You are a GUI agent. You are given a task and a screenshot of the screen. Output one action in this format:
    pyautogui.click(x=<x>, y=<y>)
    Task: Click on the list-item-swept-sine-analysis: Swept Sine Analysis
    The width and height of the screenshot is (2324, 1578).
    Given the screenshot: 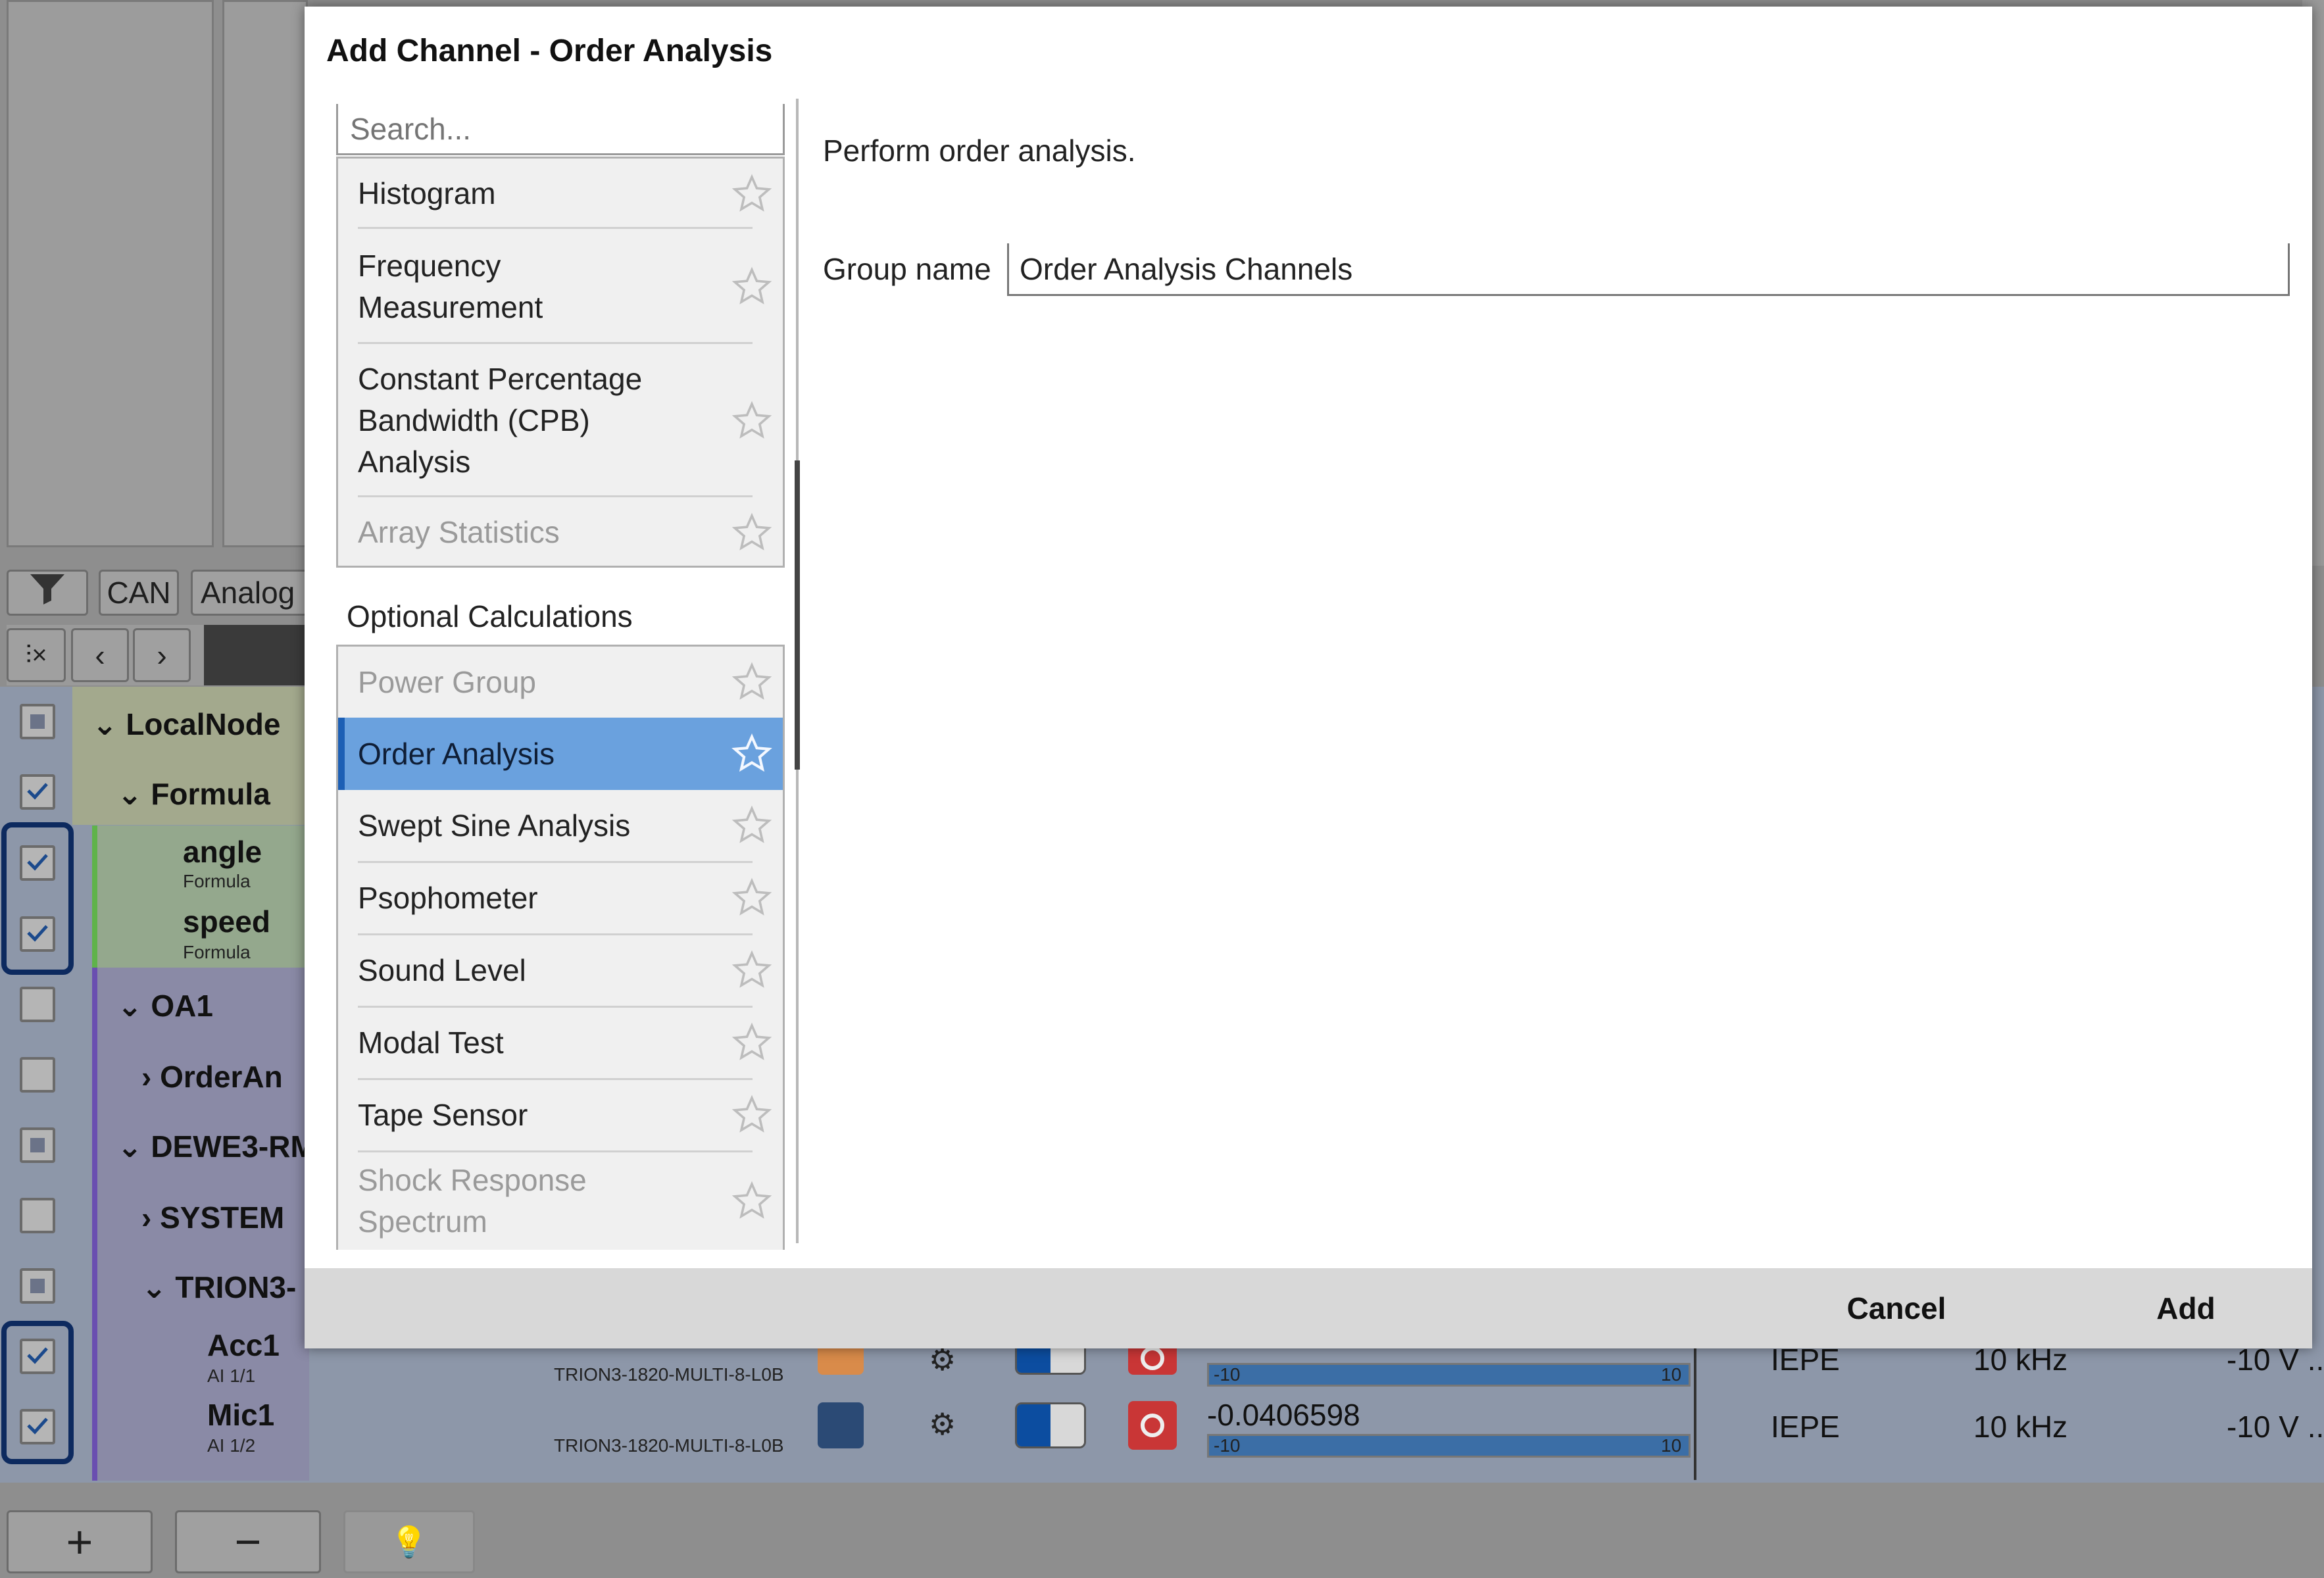 What is the action you would take?
    pyautogui.click(x=560, y=825)
    